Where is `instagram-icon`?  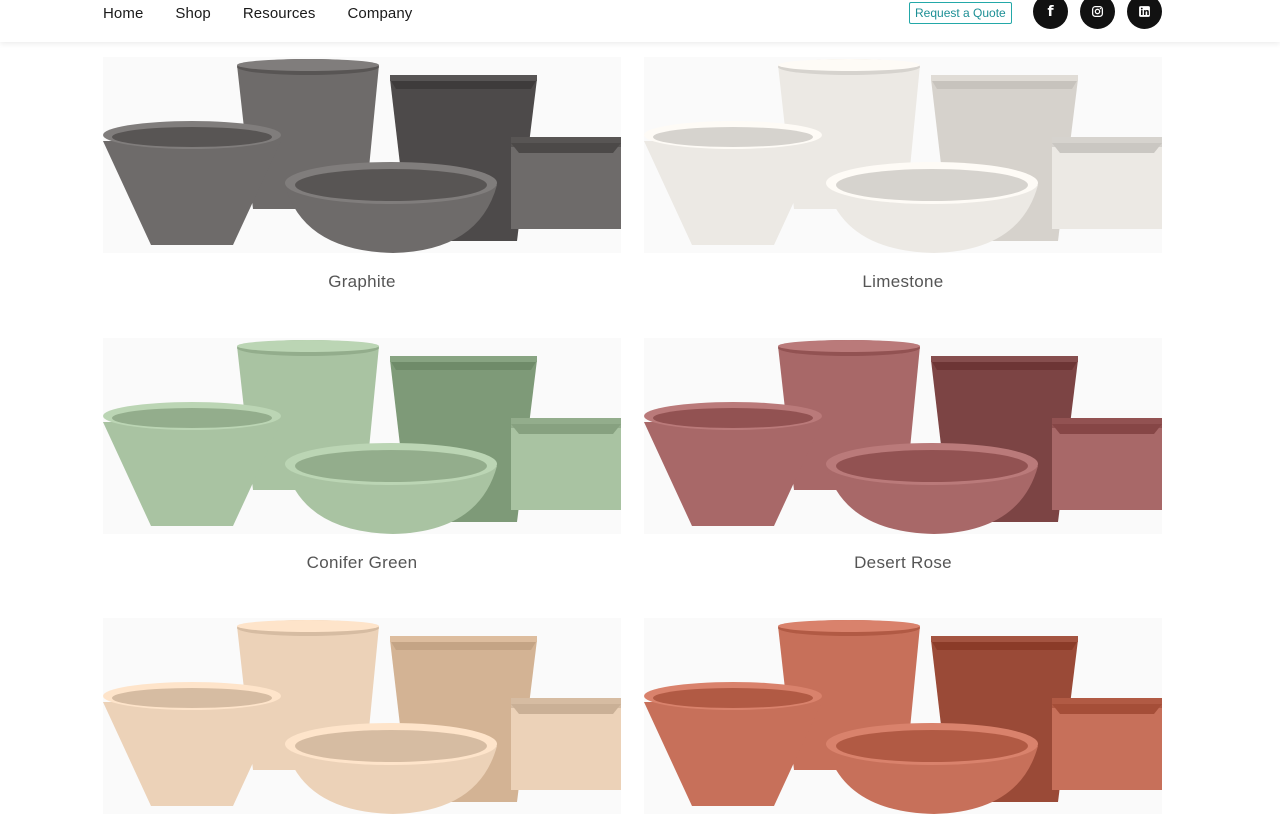
instagram-icon is located at coordinates (1097, 11).